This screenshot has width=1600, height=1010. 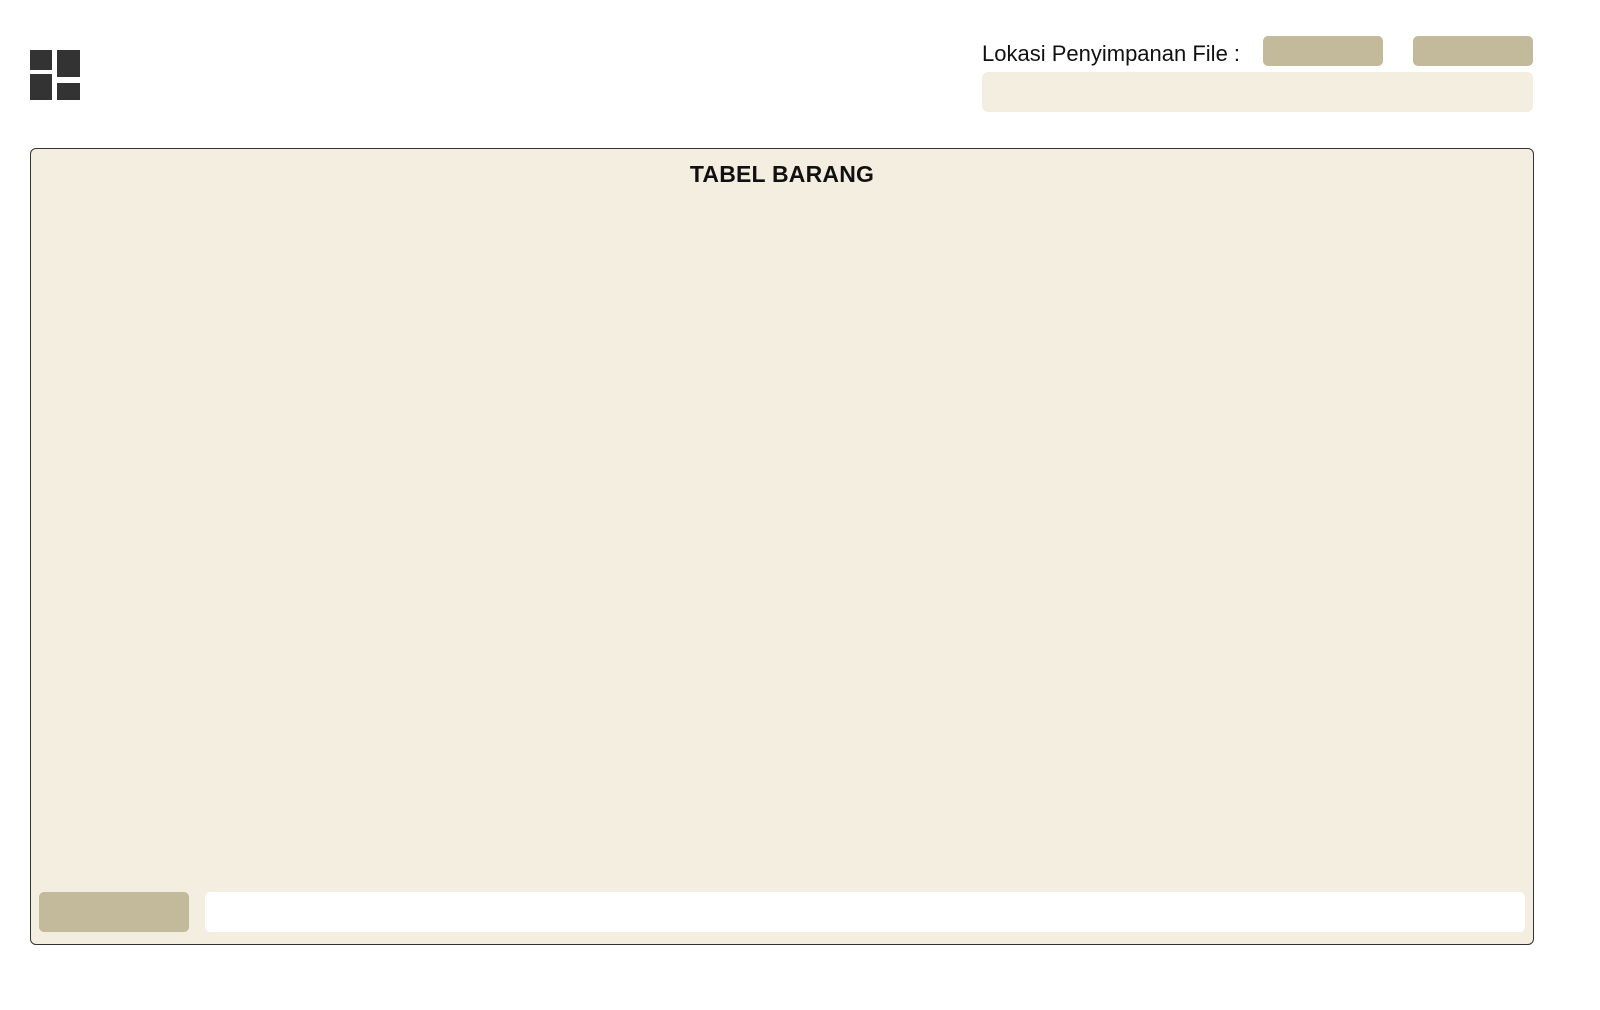 I want to click on logo-block-top-left, so click(x=41, y=60).